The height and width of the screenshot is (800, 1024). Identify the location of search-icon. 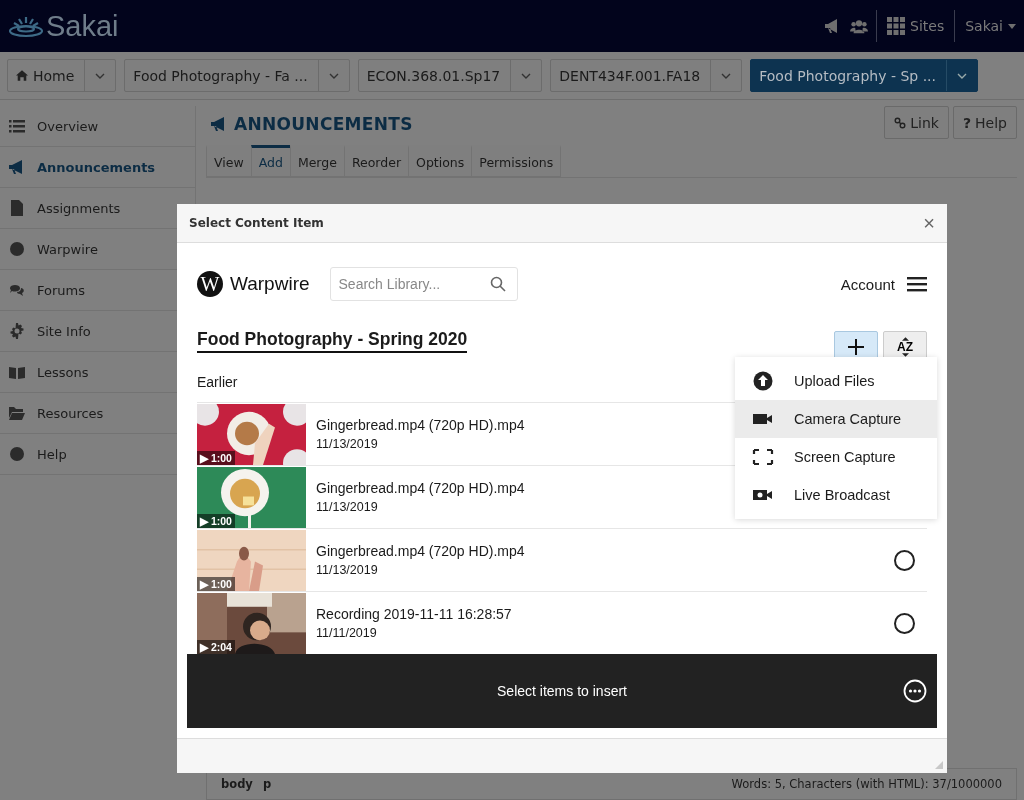
(497, 284).